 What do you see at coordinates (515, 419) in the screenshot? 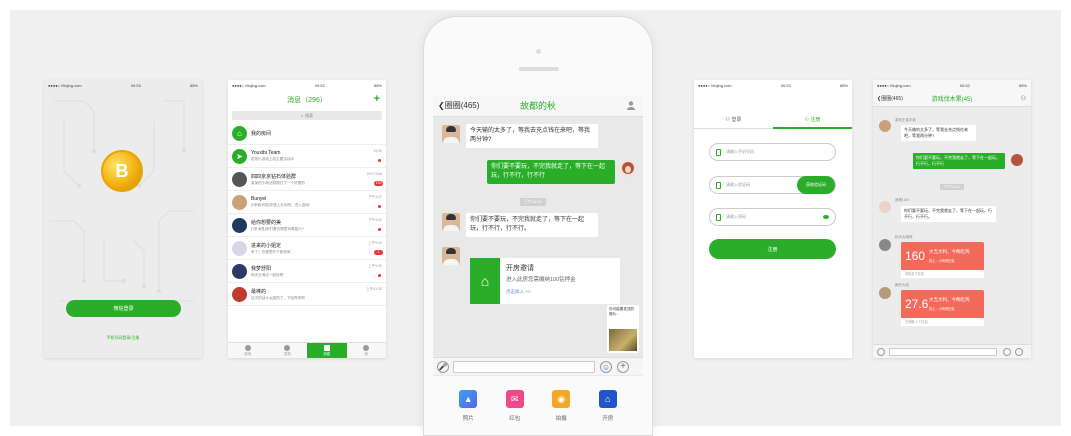
I see `tool-label: 红包` at bounding box center [515, 419].